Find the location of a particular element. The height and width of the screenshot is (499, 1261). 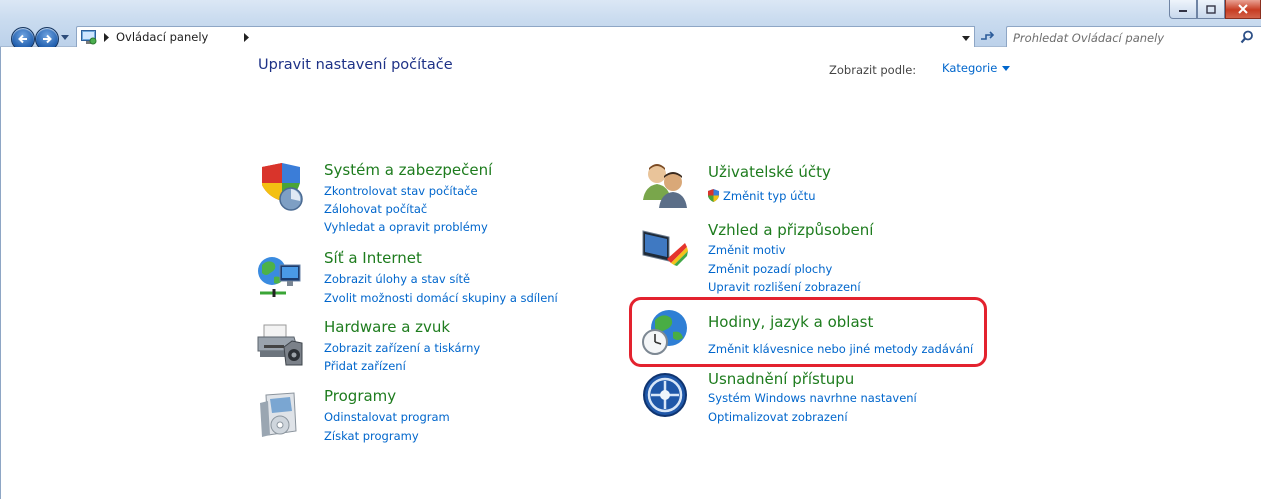

link-change-desktop-background: Změnit pozadí plochy is located at coordinates (770, 269).